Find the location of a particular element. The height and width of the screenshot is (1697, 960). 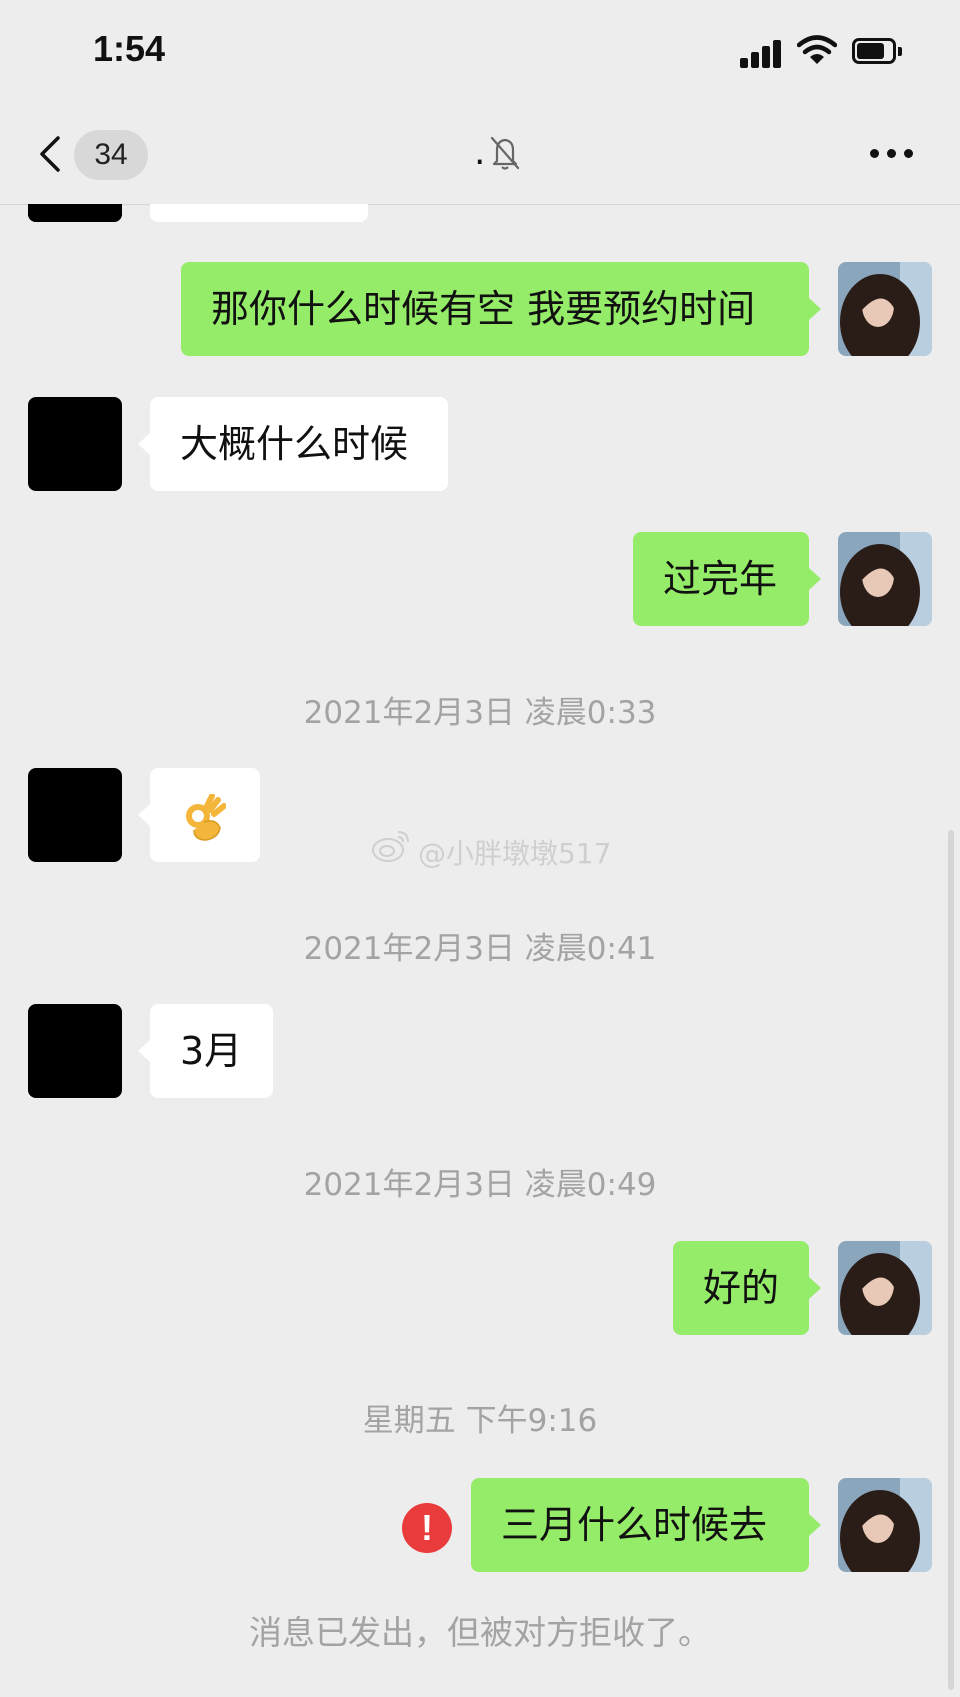

wifi-icon is located at coordinates (817, 49).